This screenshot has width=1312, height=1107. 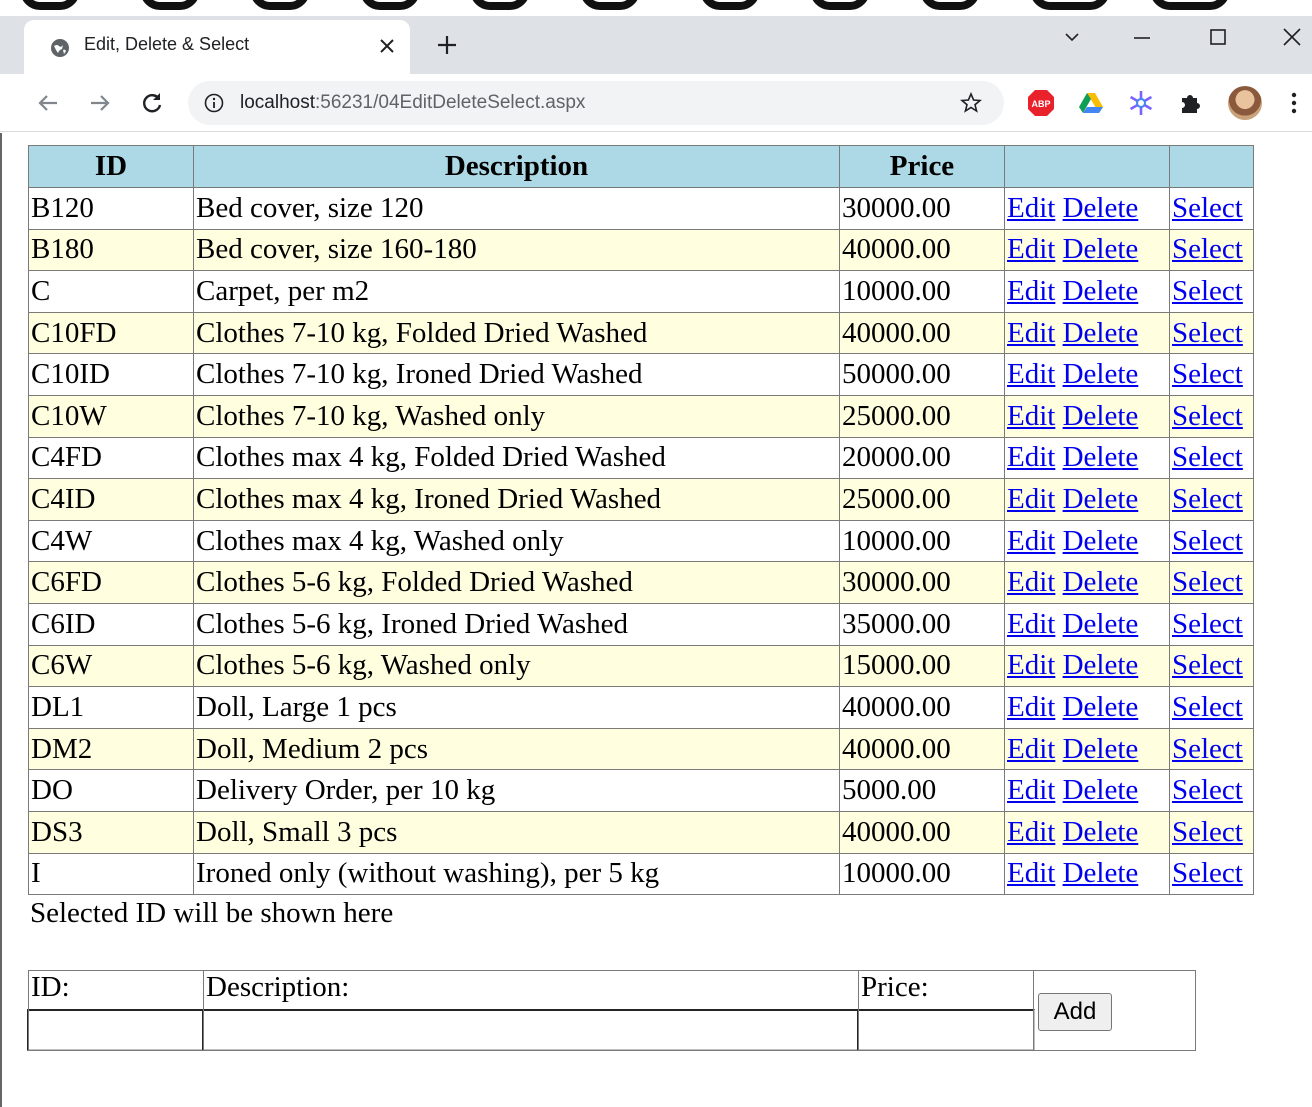 I want to click on cell-id: I, so click(x=111, y=874).